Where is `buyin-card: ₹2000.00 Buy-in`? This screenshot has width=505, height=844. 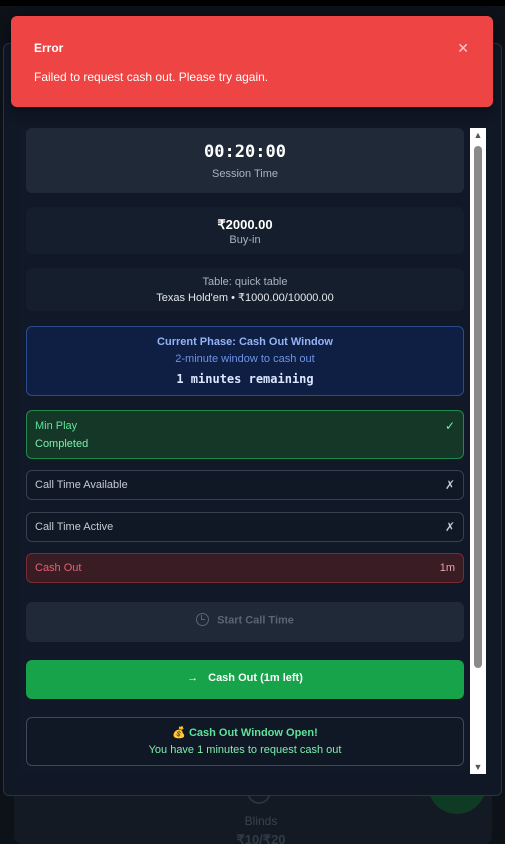
buyin-card: ₹2000.00 Buy-in is located at coordinates (245, 230).